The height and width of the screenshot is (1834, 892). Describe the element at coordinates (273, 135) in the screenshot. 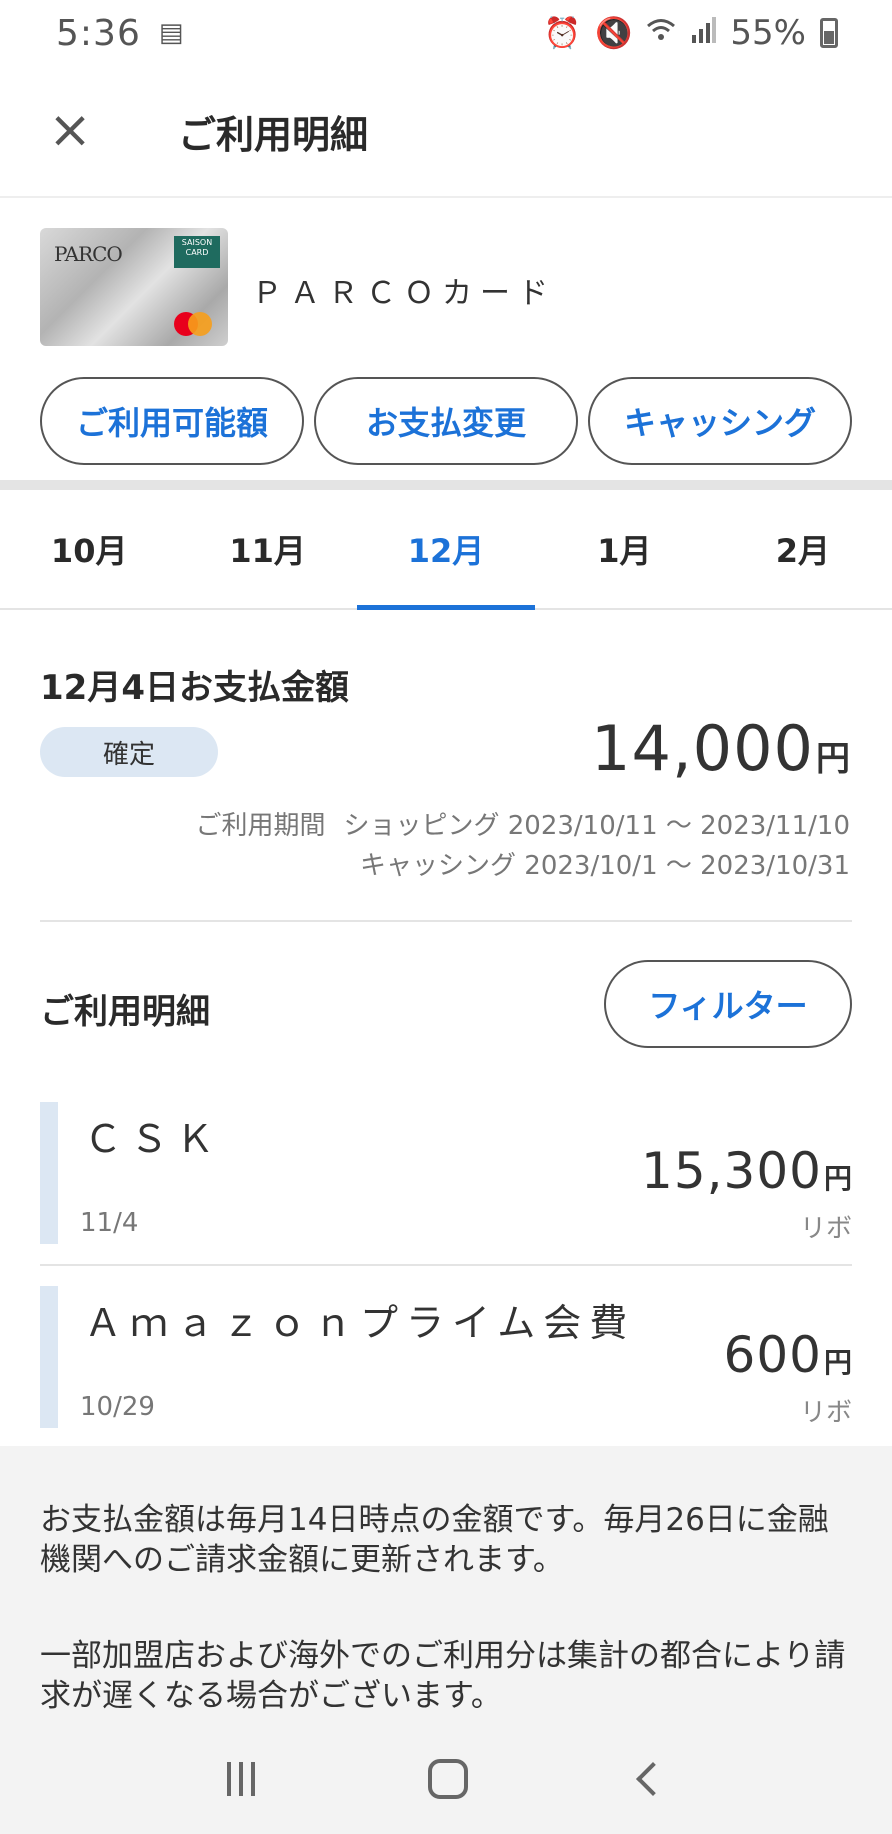

I see `page-title: ご利用明細` at that location.